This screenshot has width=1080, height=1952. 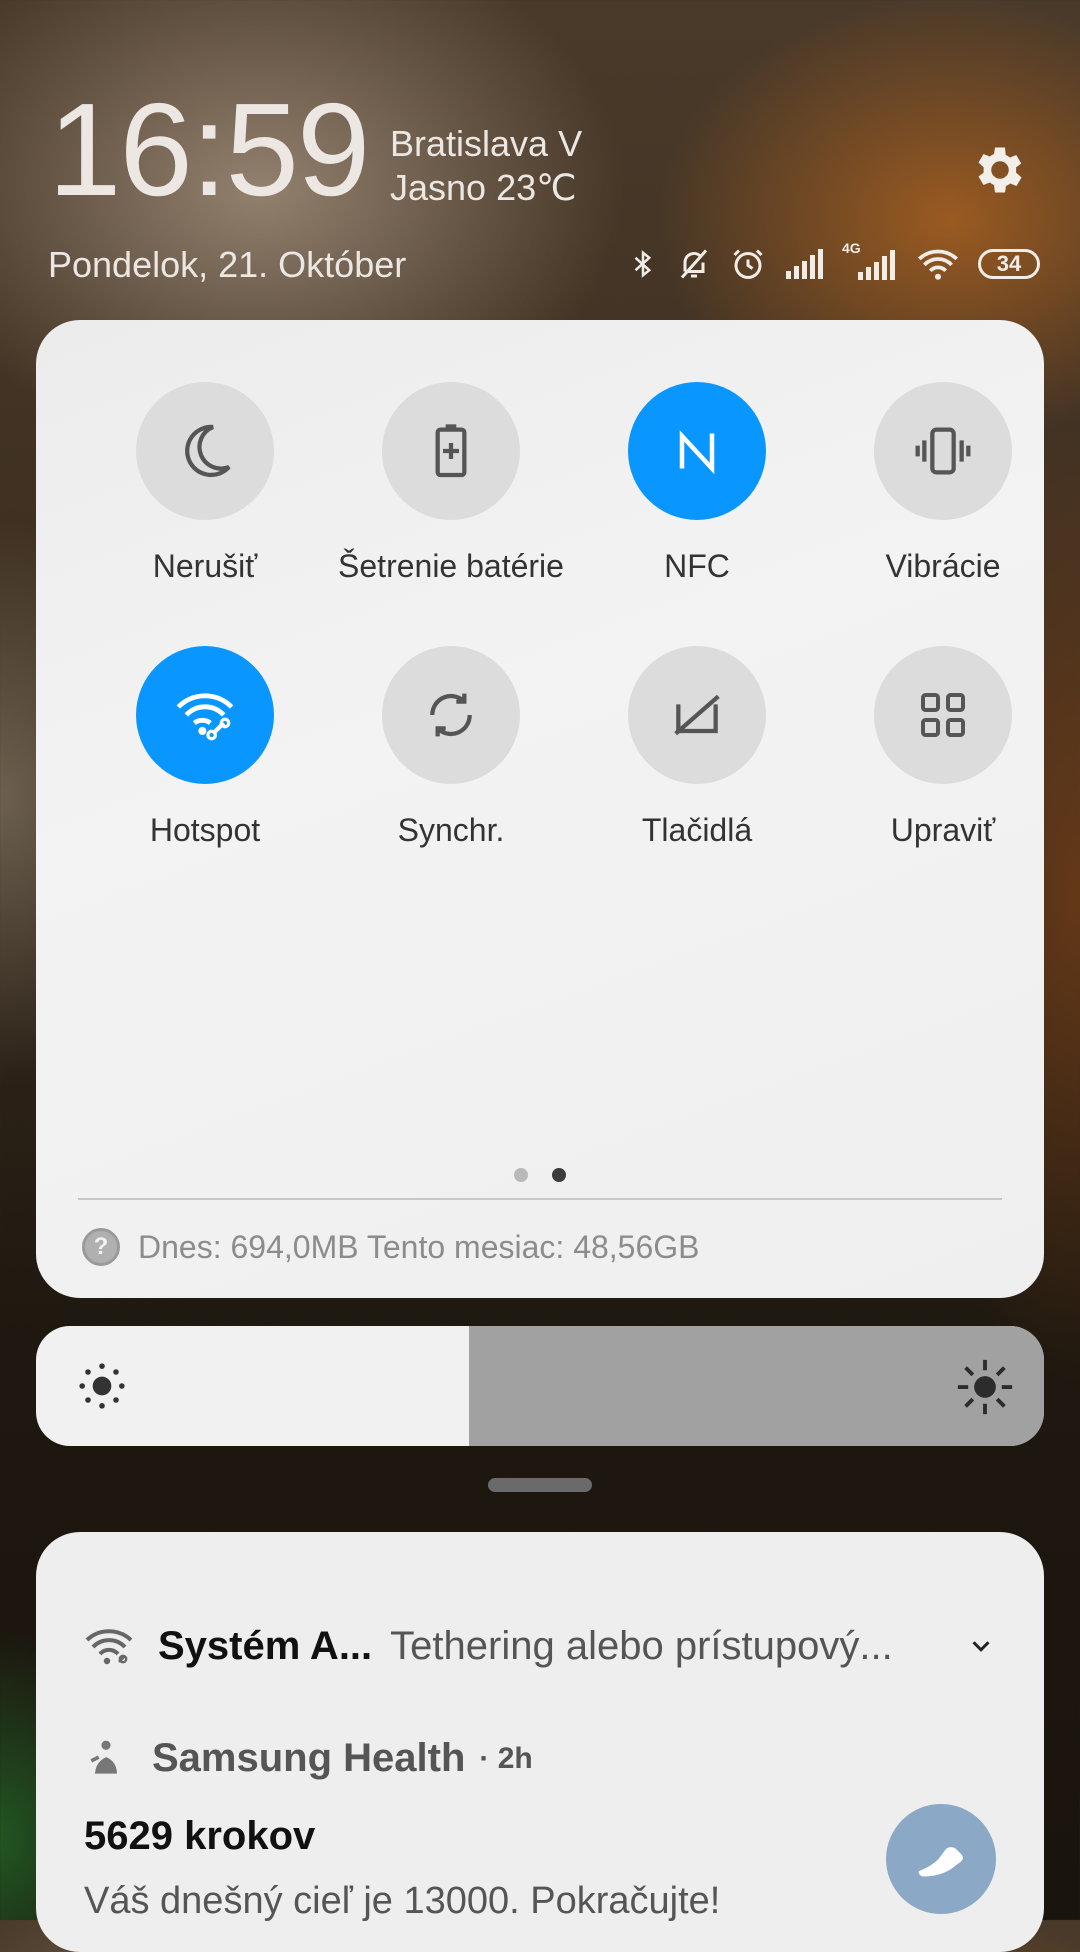 What do you see at coordinates (943, 566) in the screenshot?
I see `tile-label: Vibrácie` at bounding box center [943, 566].